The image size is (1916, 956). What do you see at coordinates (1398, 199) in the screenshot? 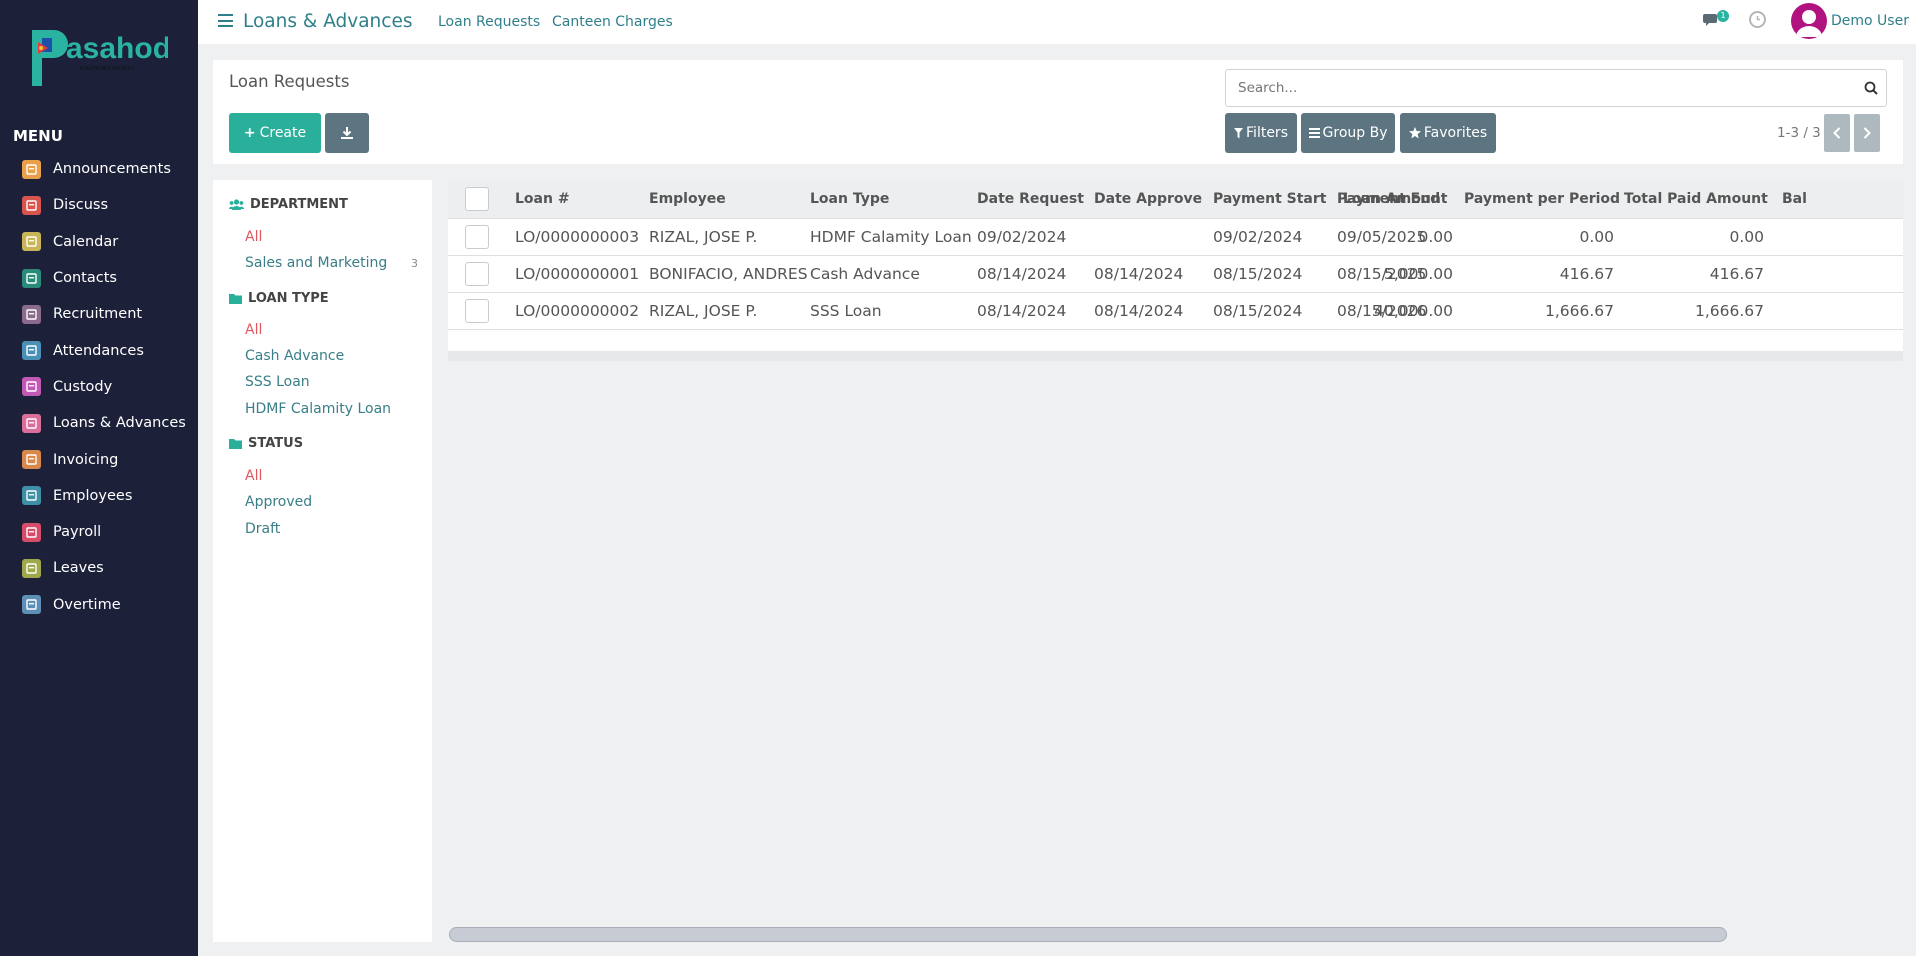
I see `column-header-loan-amount: Loan Amount` at bounding box center [1398, 199].